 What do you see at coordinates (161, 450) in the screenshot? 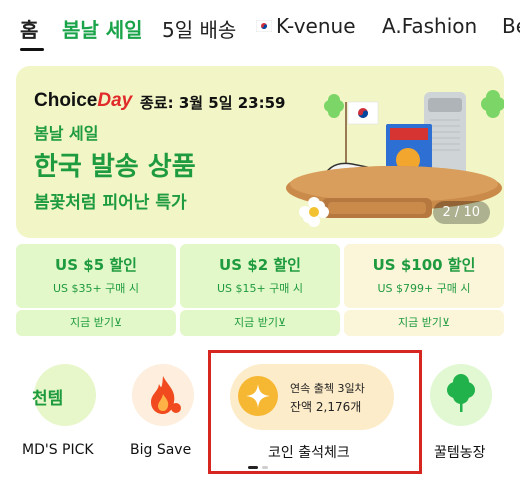
I see `shortcut-label: Big Save` at bounding box center [161, 450].